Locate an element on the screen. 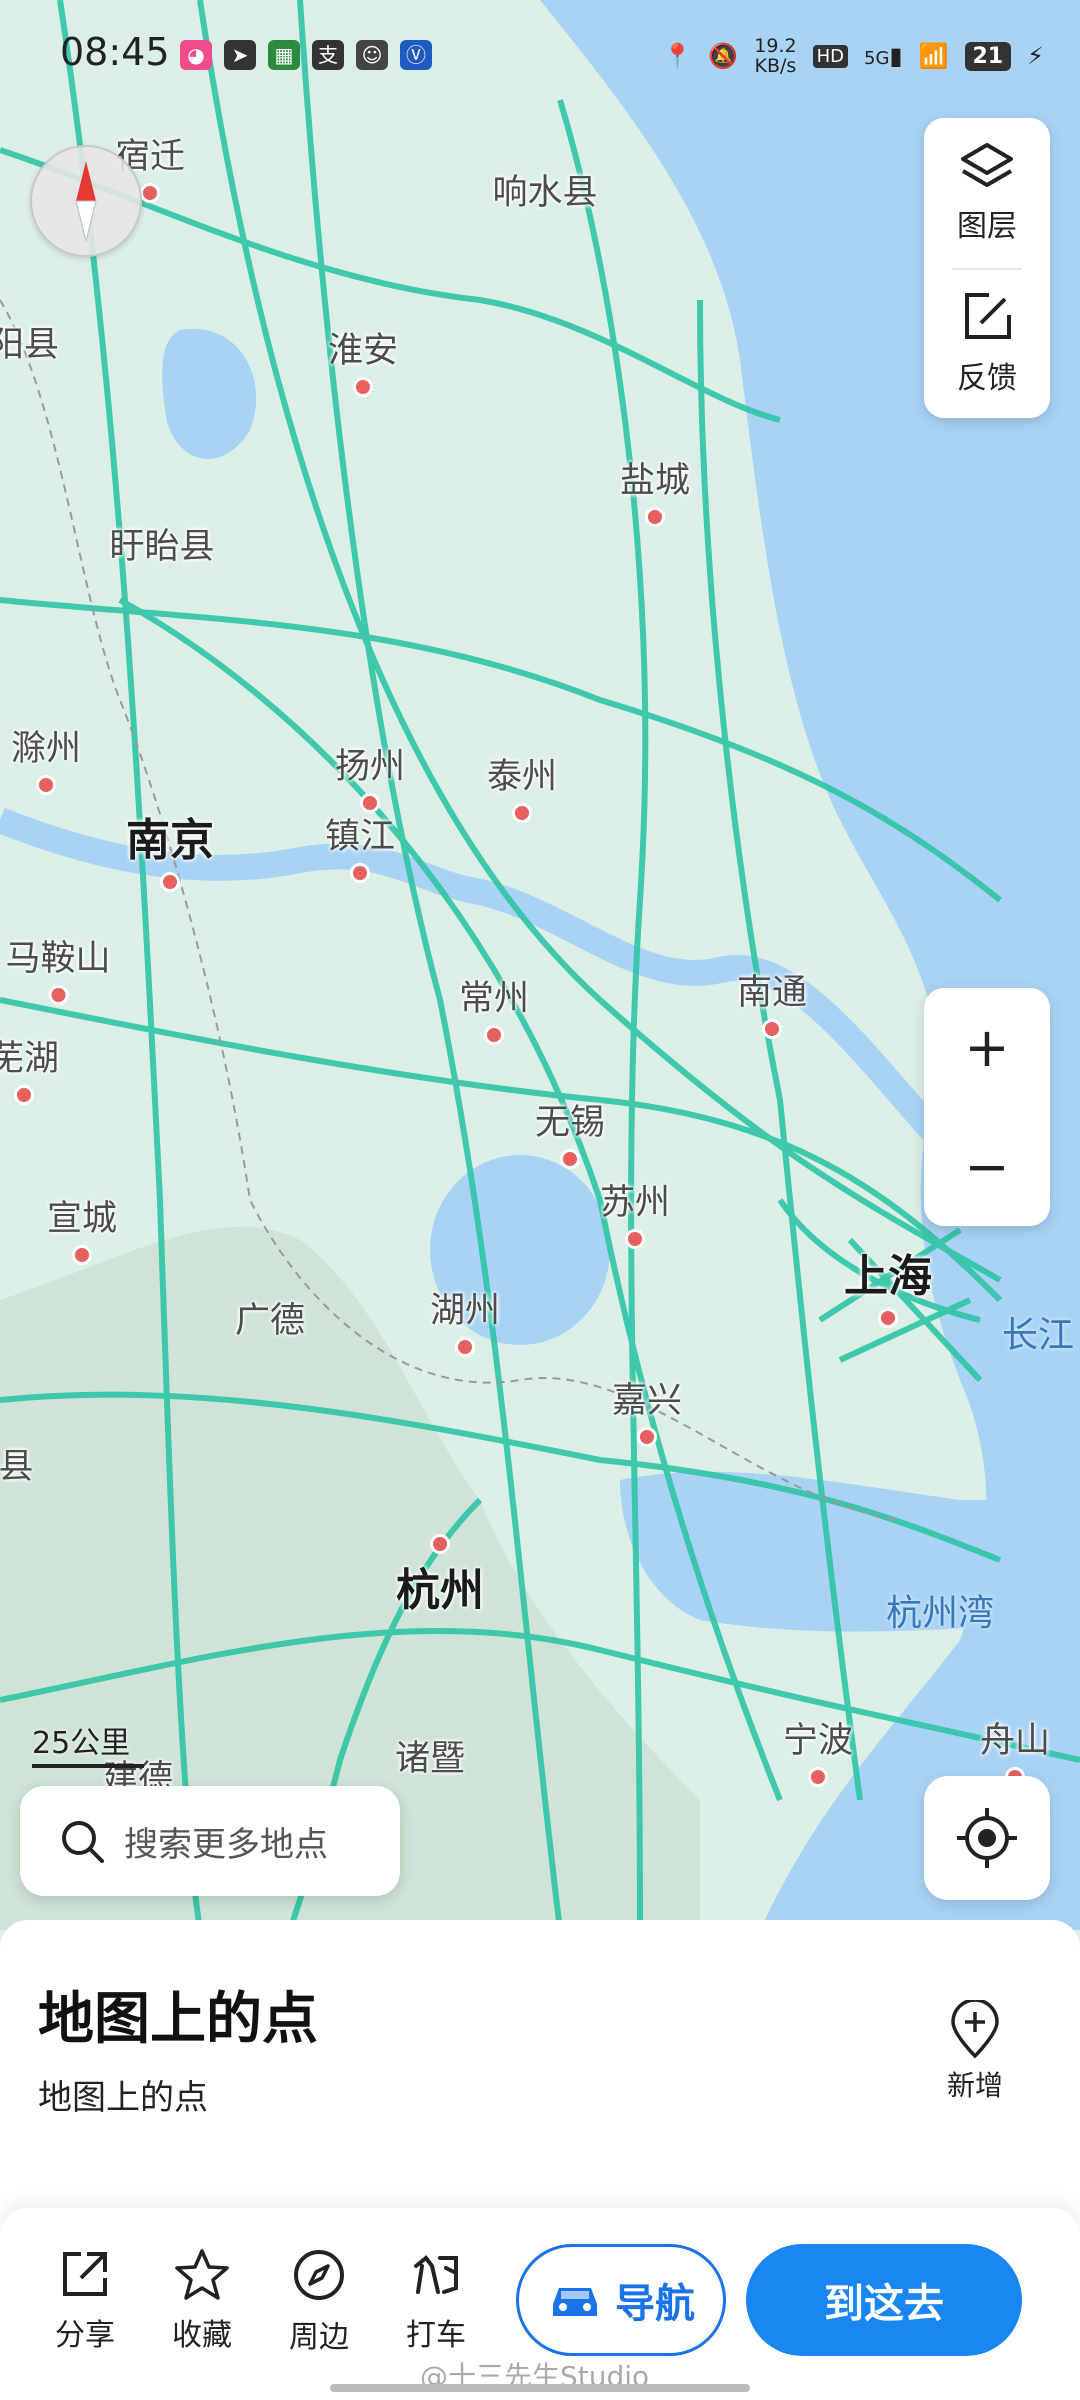 The width and height of the screenshot is (1080, 2400). search-placeholder: 搜索更多地点 is located at coordinates (226, 1844).